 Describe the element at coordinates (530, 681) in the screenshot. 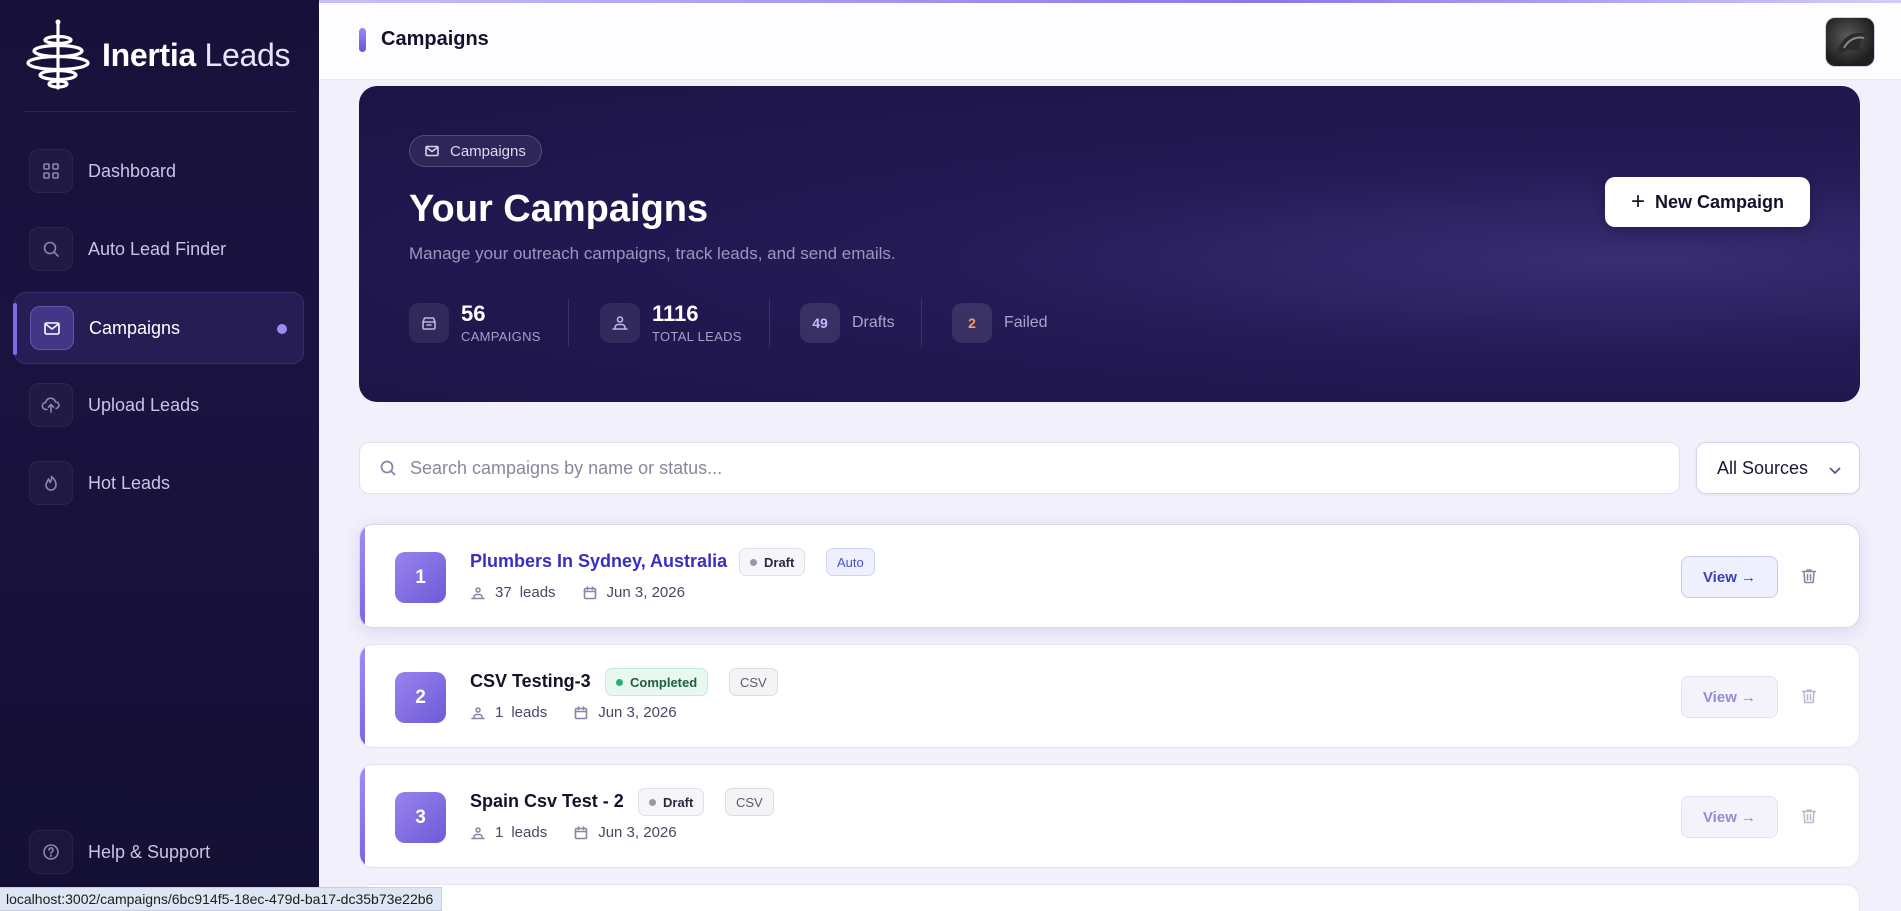

I see `campaign-name: CSV Testing-3` at that location.